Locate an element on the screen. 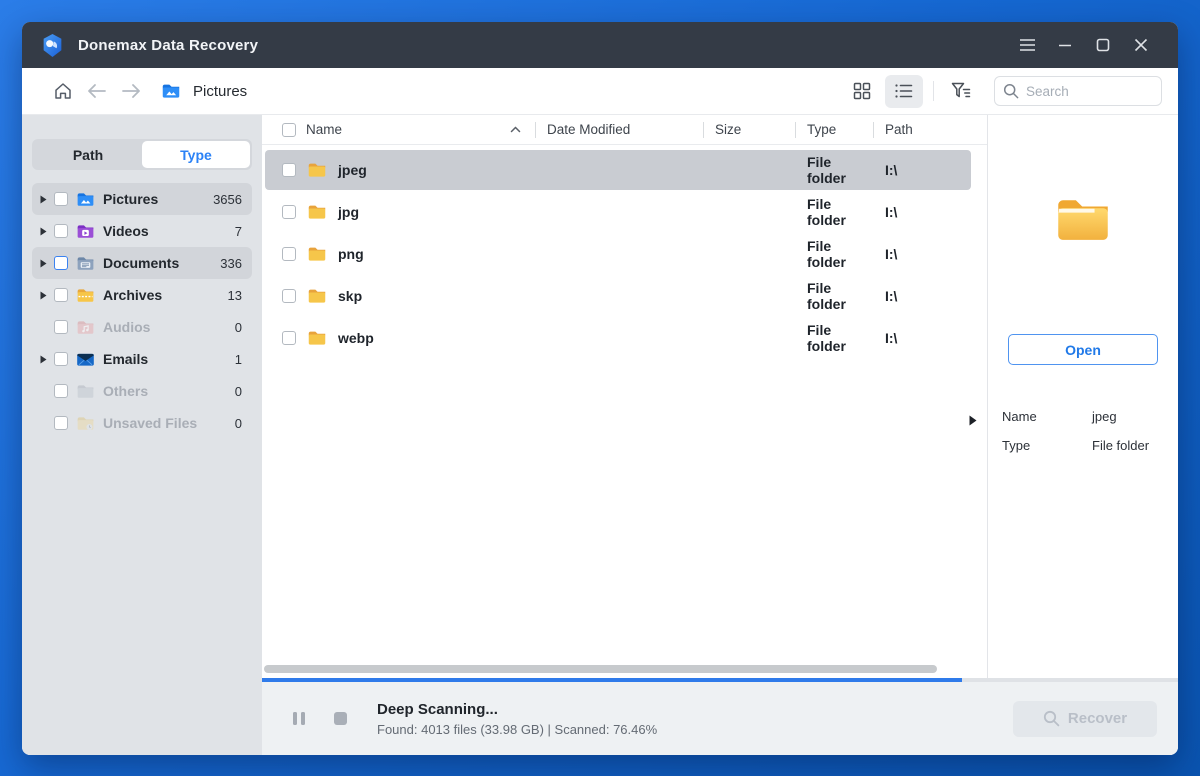 This screenshot has height=776, width=1200. search-icon is located at coordinates (1011, 91).